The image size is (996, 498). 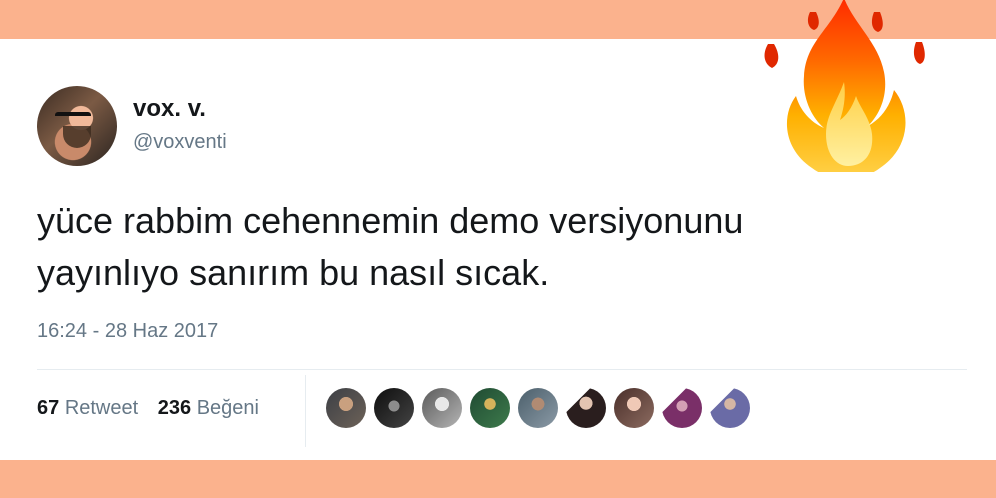 I want to click on divider, so click(x=502, y=369).